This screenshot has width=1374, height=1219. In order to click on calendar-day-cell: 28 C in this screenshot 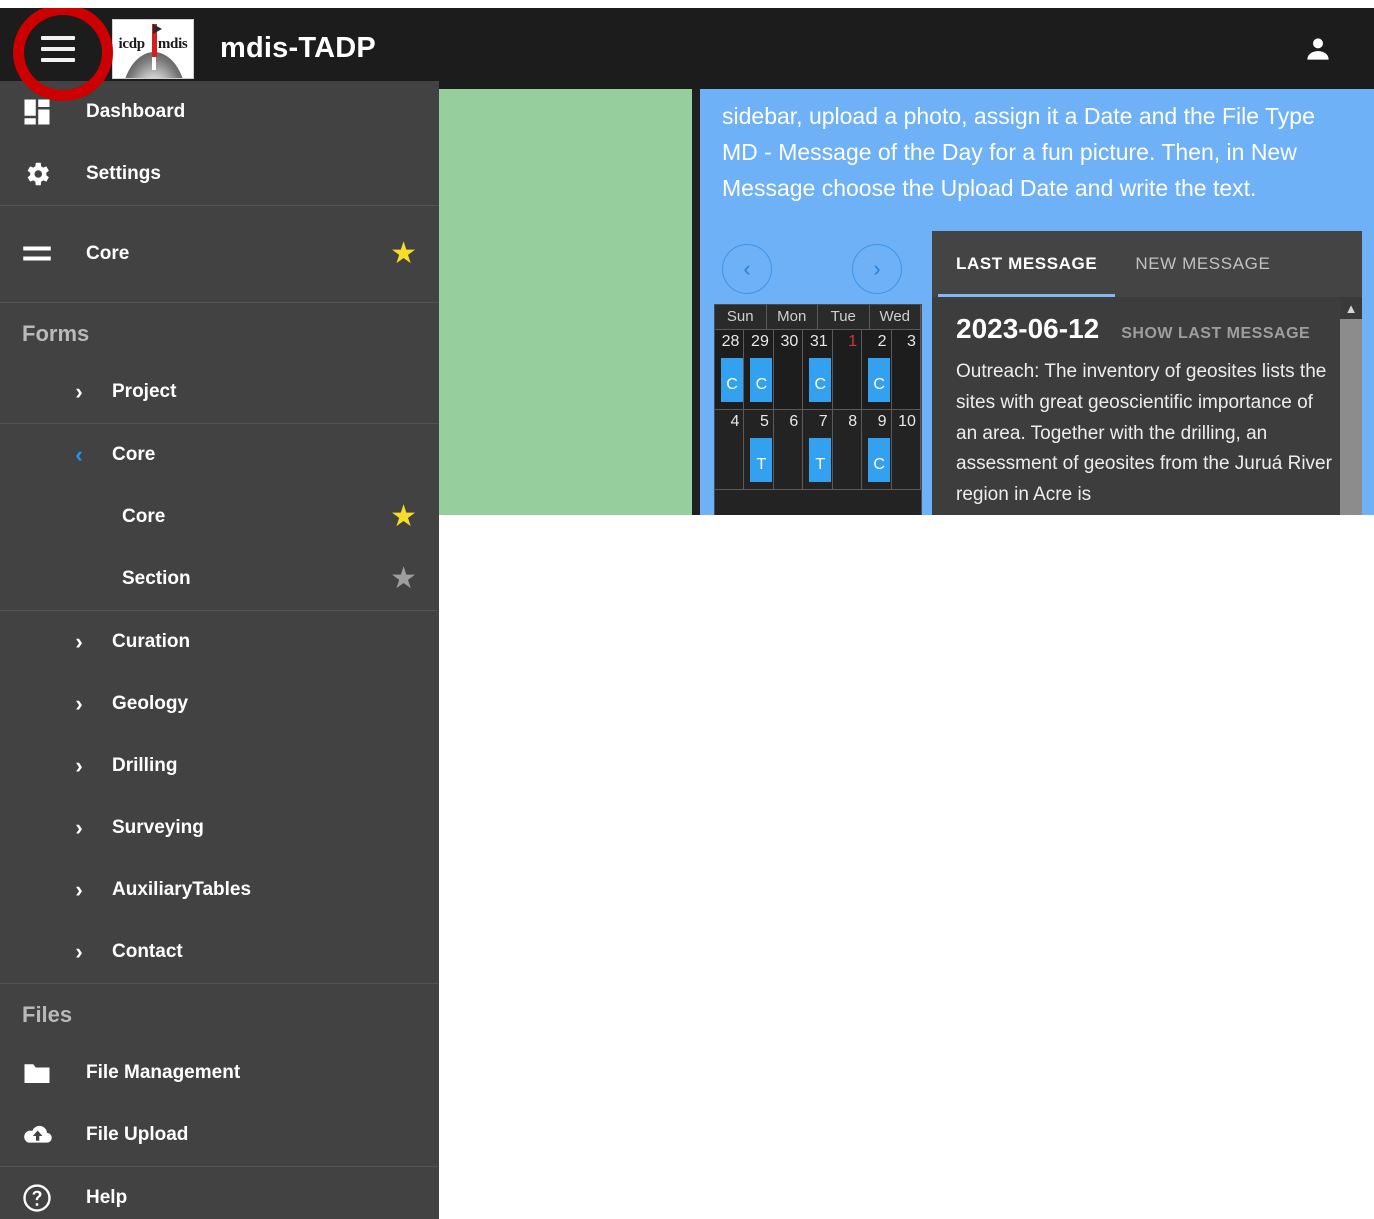, I will do `click(730, 369)`.